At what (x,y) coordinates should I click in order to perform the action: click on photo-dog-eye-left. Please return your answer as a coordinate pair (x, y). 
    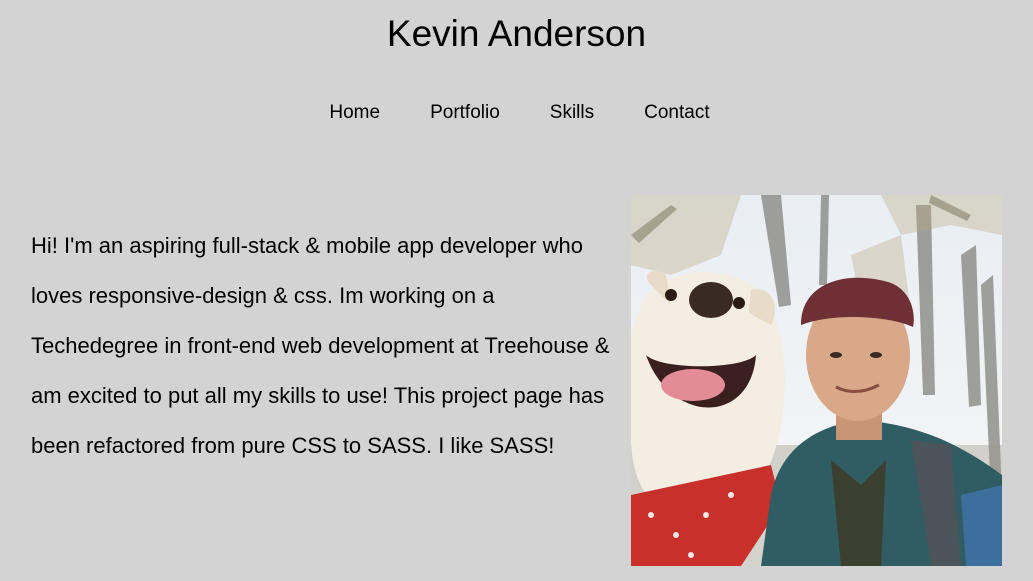
    Looking at the image, I should click on (671, 295).